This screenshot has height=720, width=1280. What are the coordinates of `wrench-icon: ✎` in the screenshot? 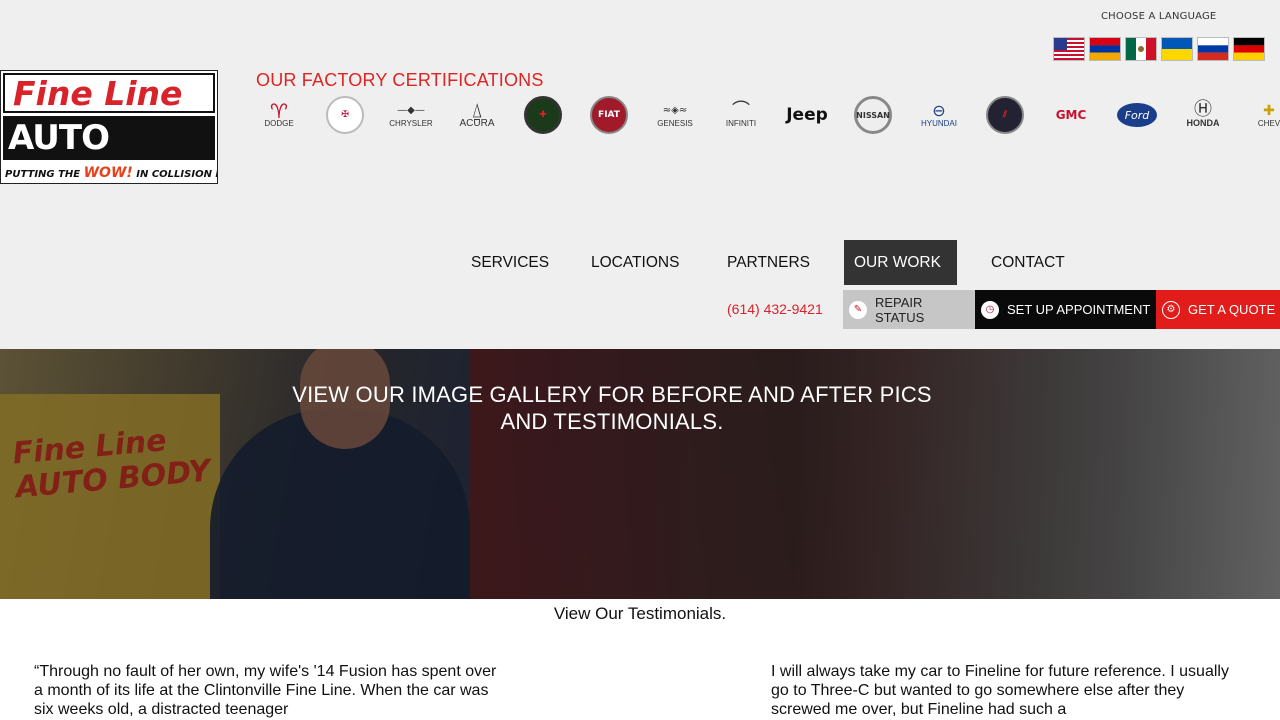 It's located at (858, 309).